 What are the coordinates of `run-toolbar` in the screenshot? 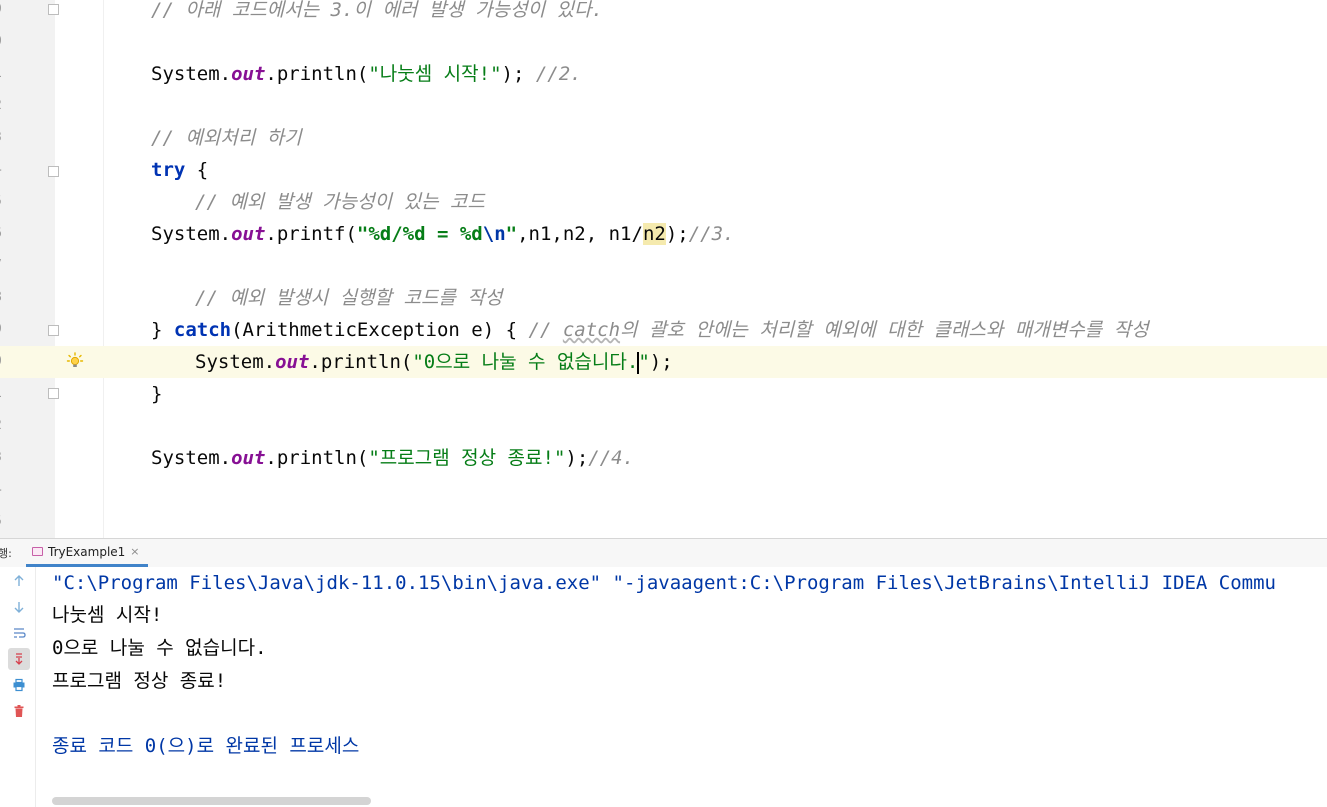 It's located at (18, 687).